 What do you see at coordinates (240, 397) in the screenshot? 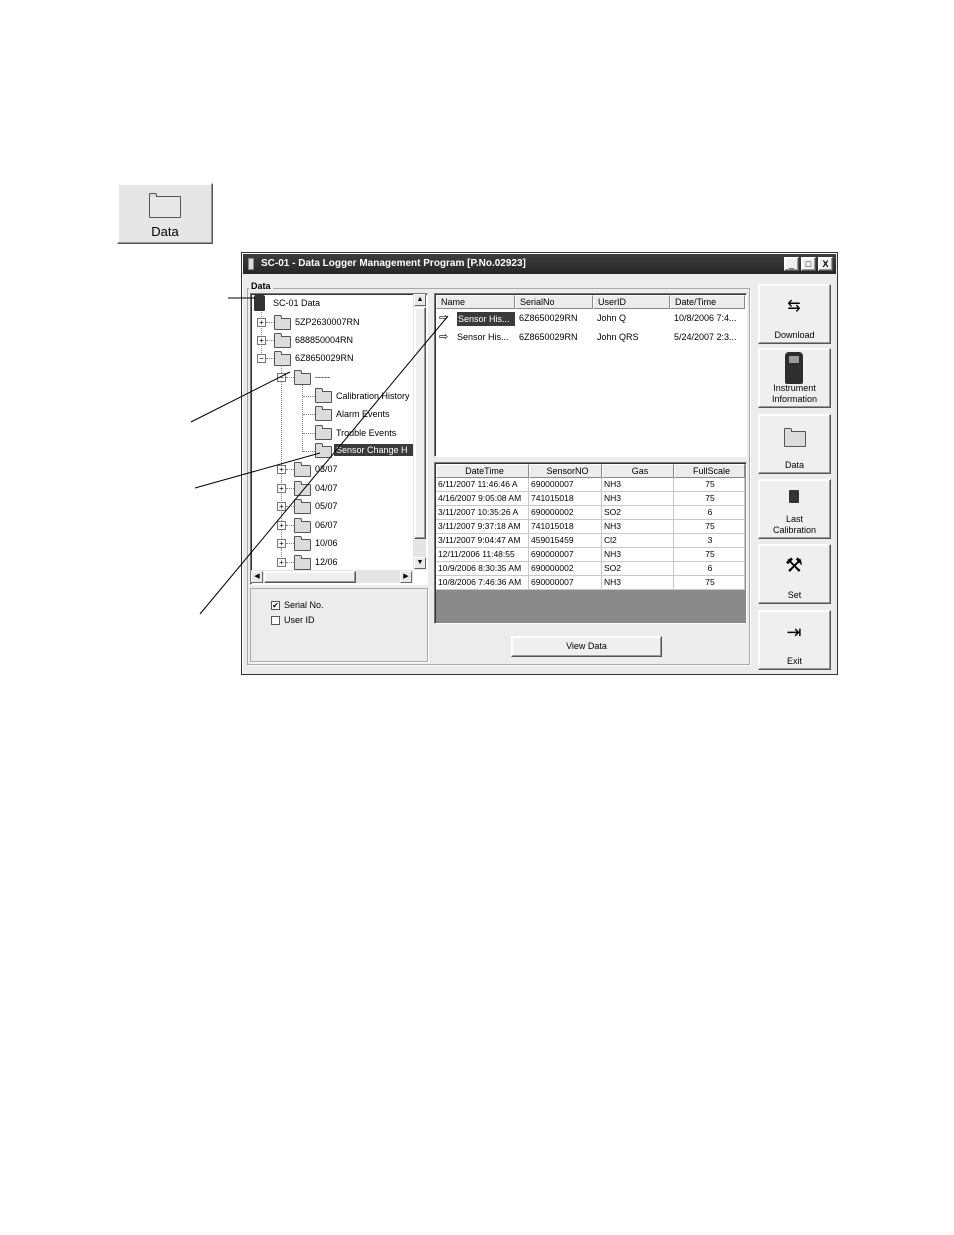
I see `callout-line-folder` at bounding box center [240, 397].